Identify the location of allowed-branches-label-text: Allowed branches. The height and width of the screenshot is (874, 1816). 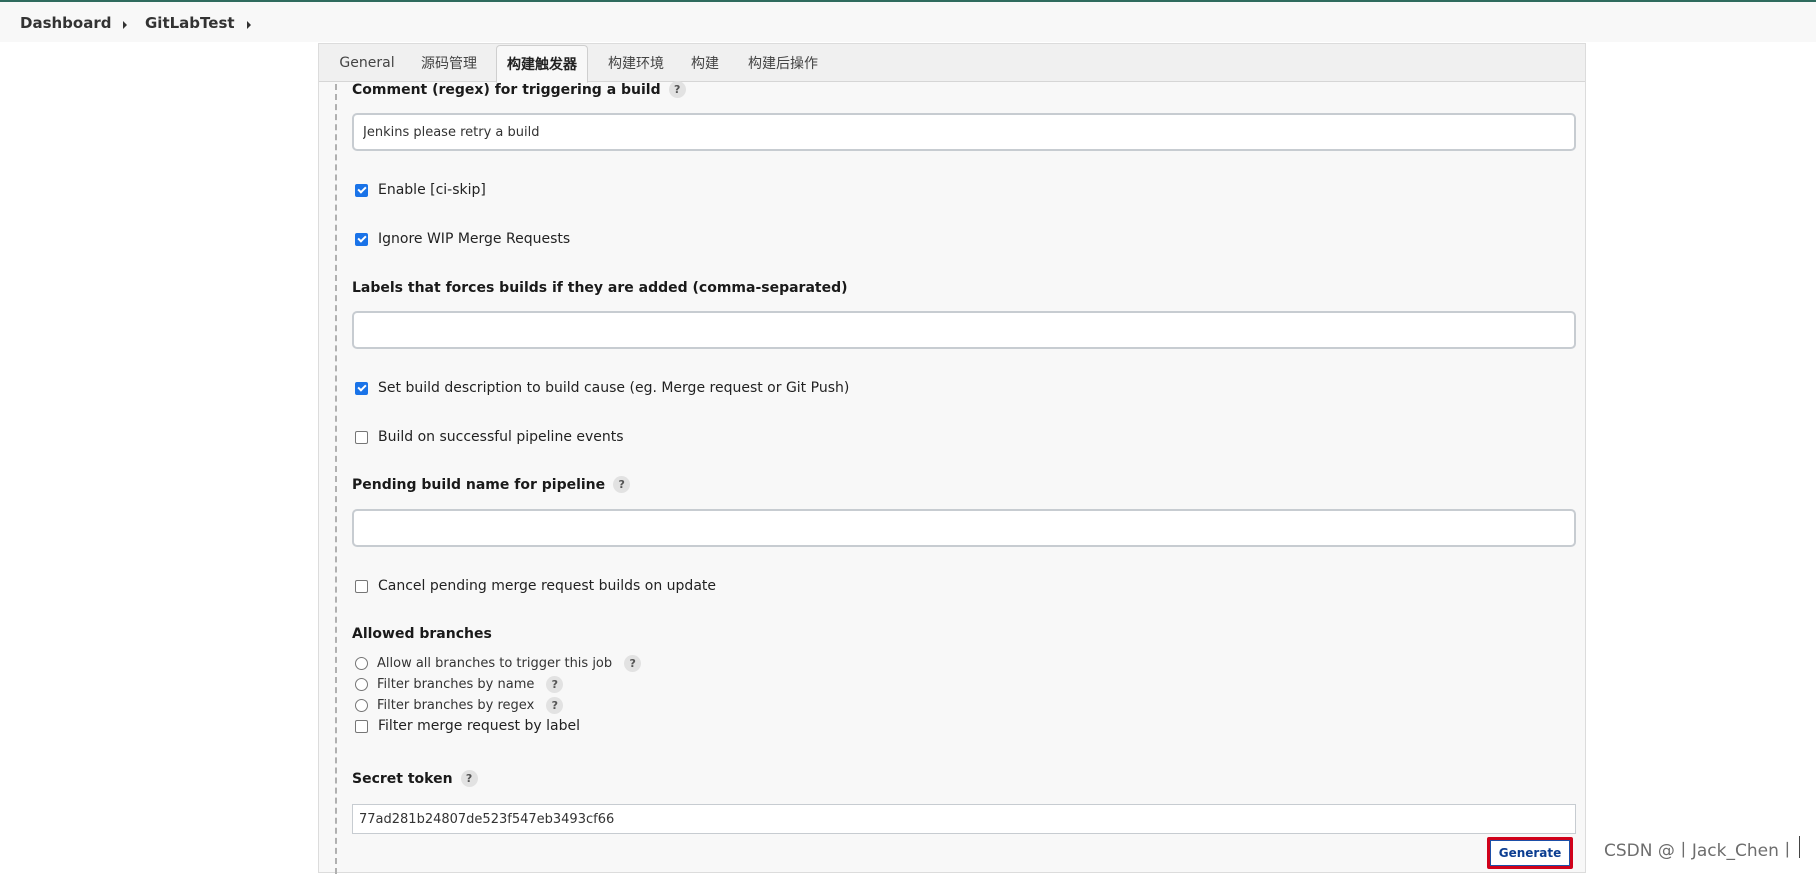
(422, 634).